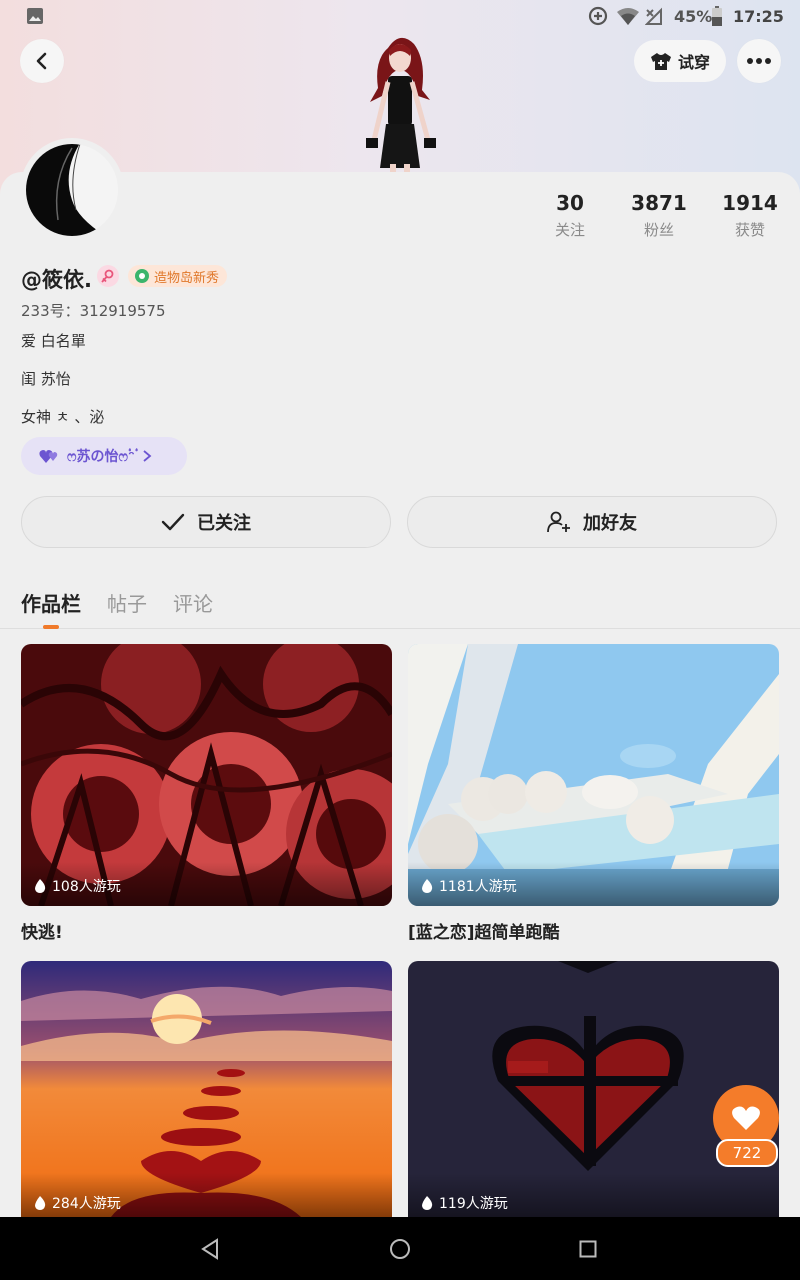  I want to click on more-button, so click(759, 61).